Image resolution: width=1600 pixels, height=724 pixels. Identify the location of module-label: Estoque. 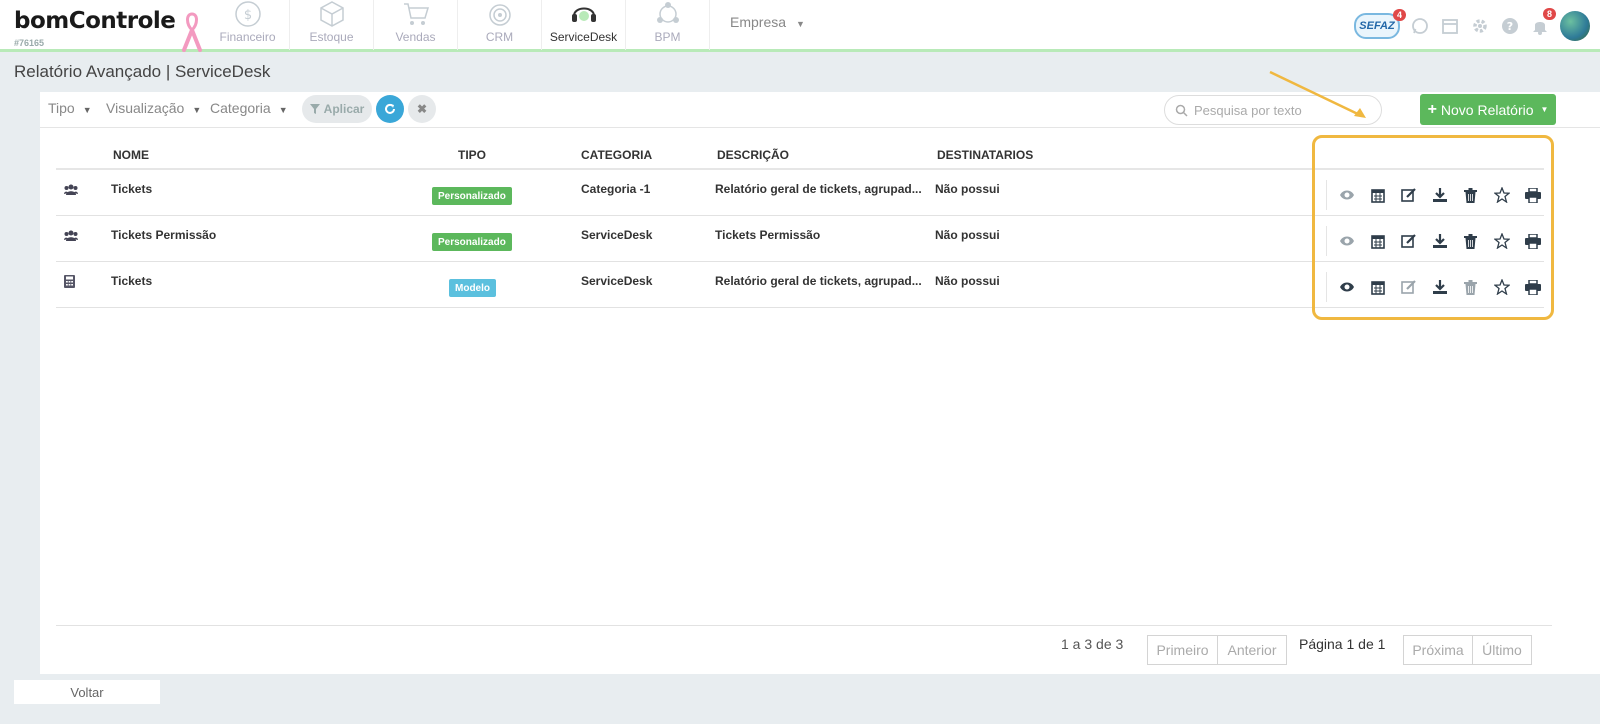
(331, 37).